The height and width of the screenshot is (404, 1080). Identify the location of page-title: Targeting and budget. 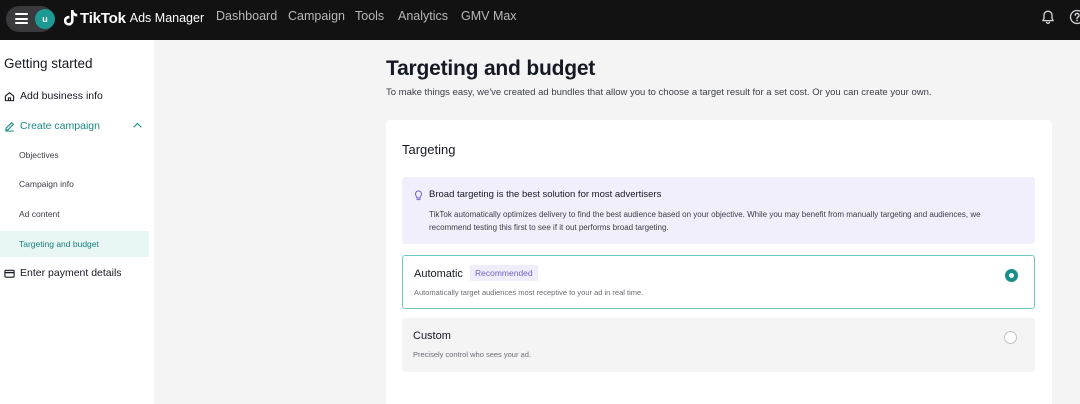
(491, 68).